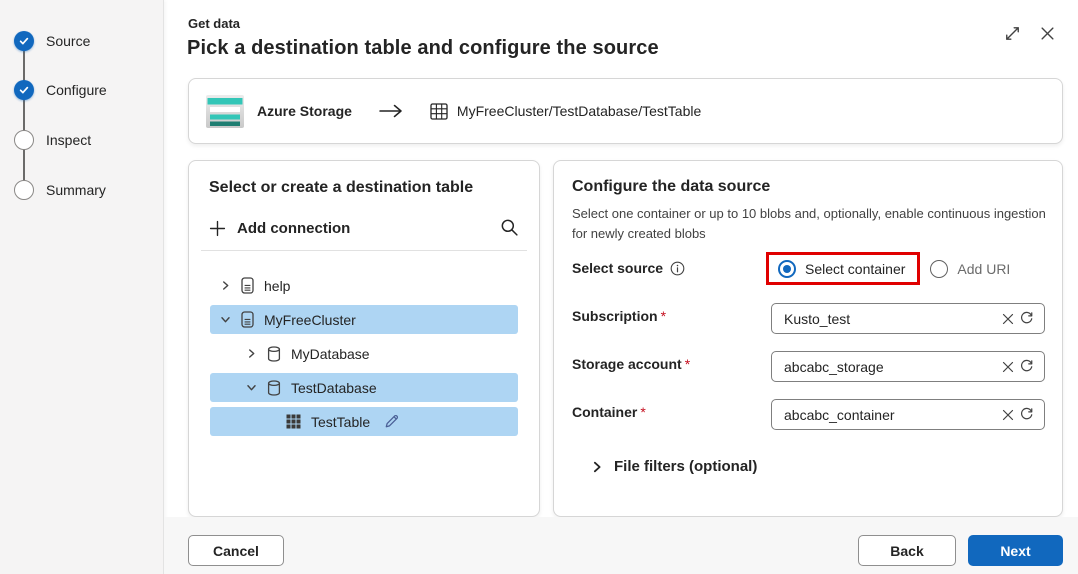 The height and width of the screenshot is (574, 1078). I want to click on info-button, so click(677, 268).